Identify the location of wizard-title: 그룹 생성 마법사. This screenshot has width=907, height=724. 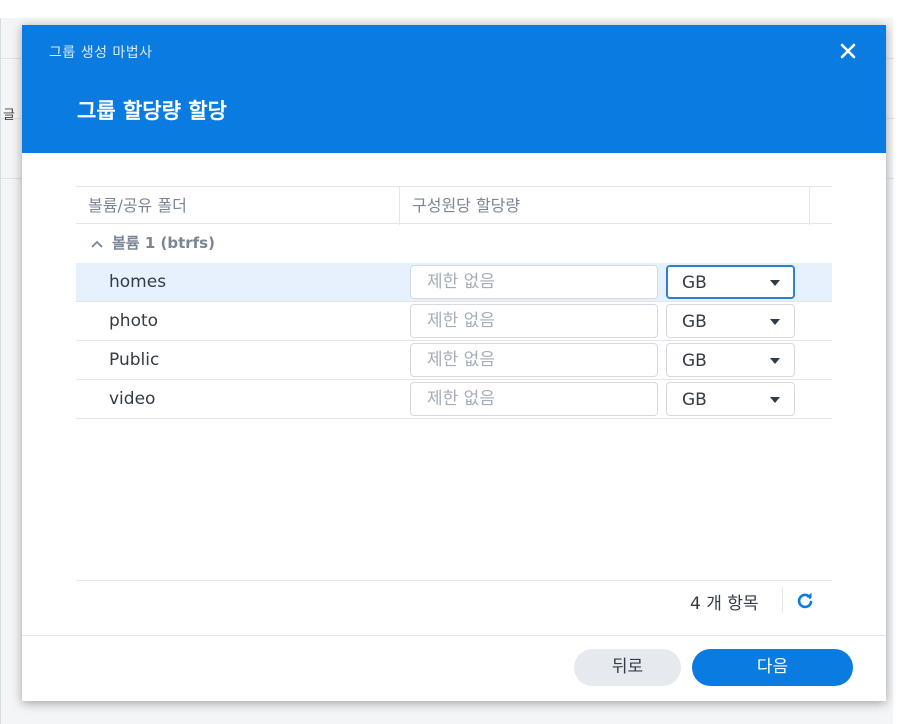
(101, 53).